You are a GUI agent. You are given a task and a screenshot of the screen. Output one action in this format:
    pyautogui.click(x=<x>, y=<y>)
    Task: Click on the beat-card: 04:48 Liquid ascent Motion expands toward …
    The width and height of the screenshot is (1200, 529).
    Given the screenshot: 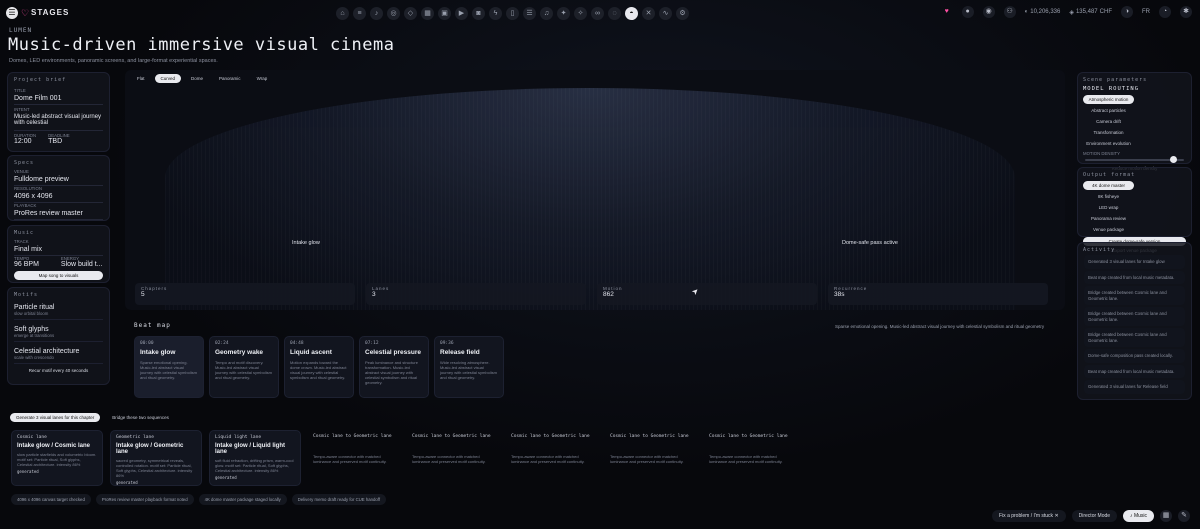 What is the action you would take?
    pyautogui.click(x=319, y=367)
    